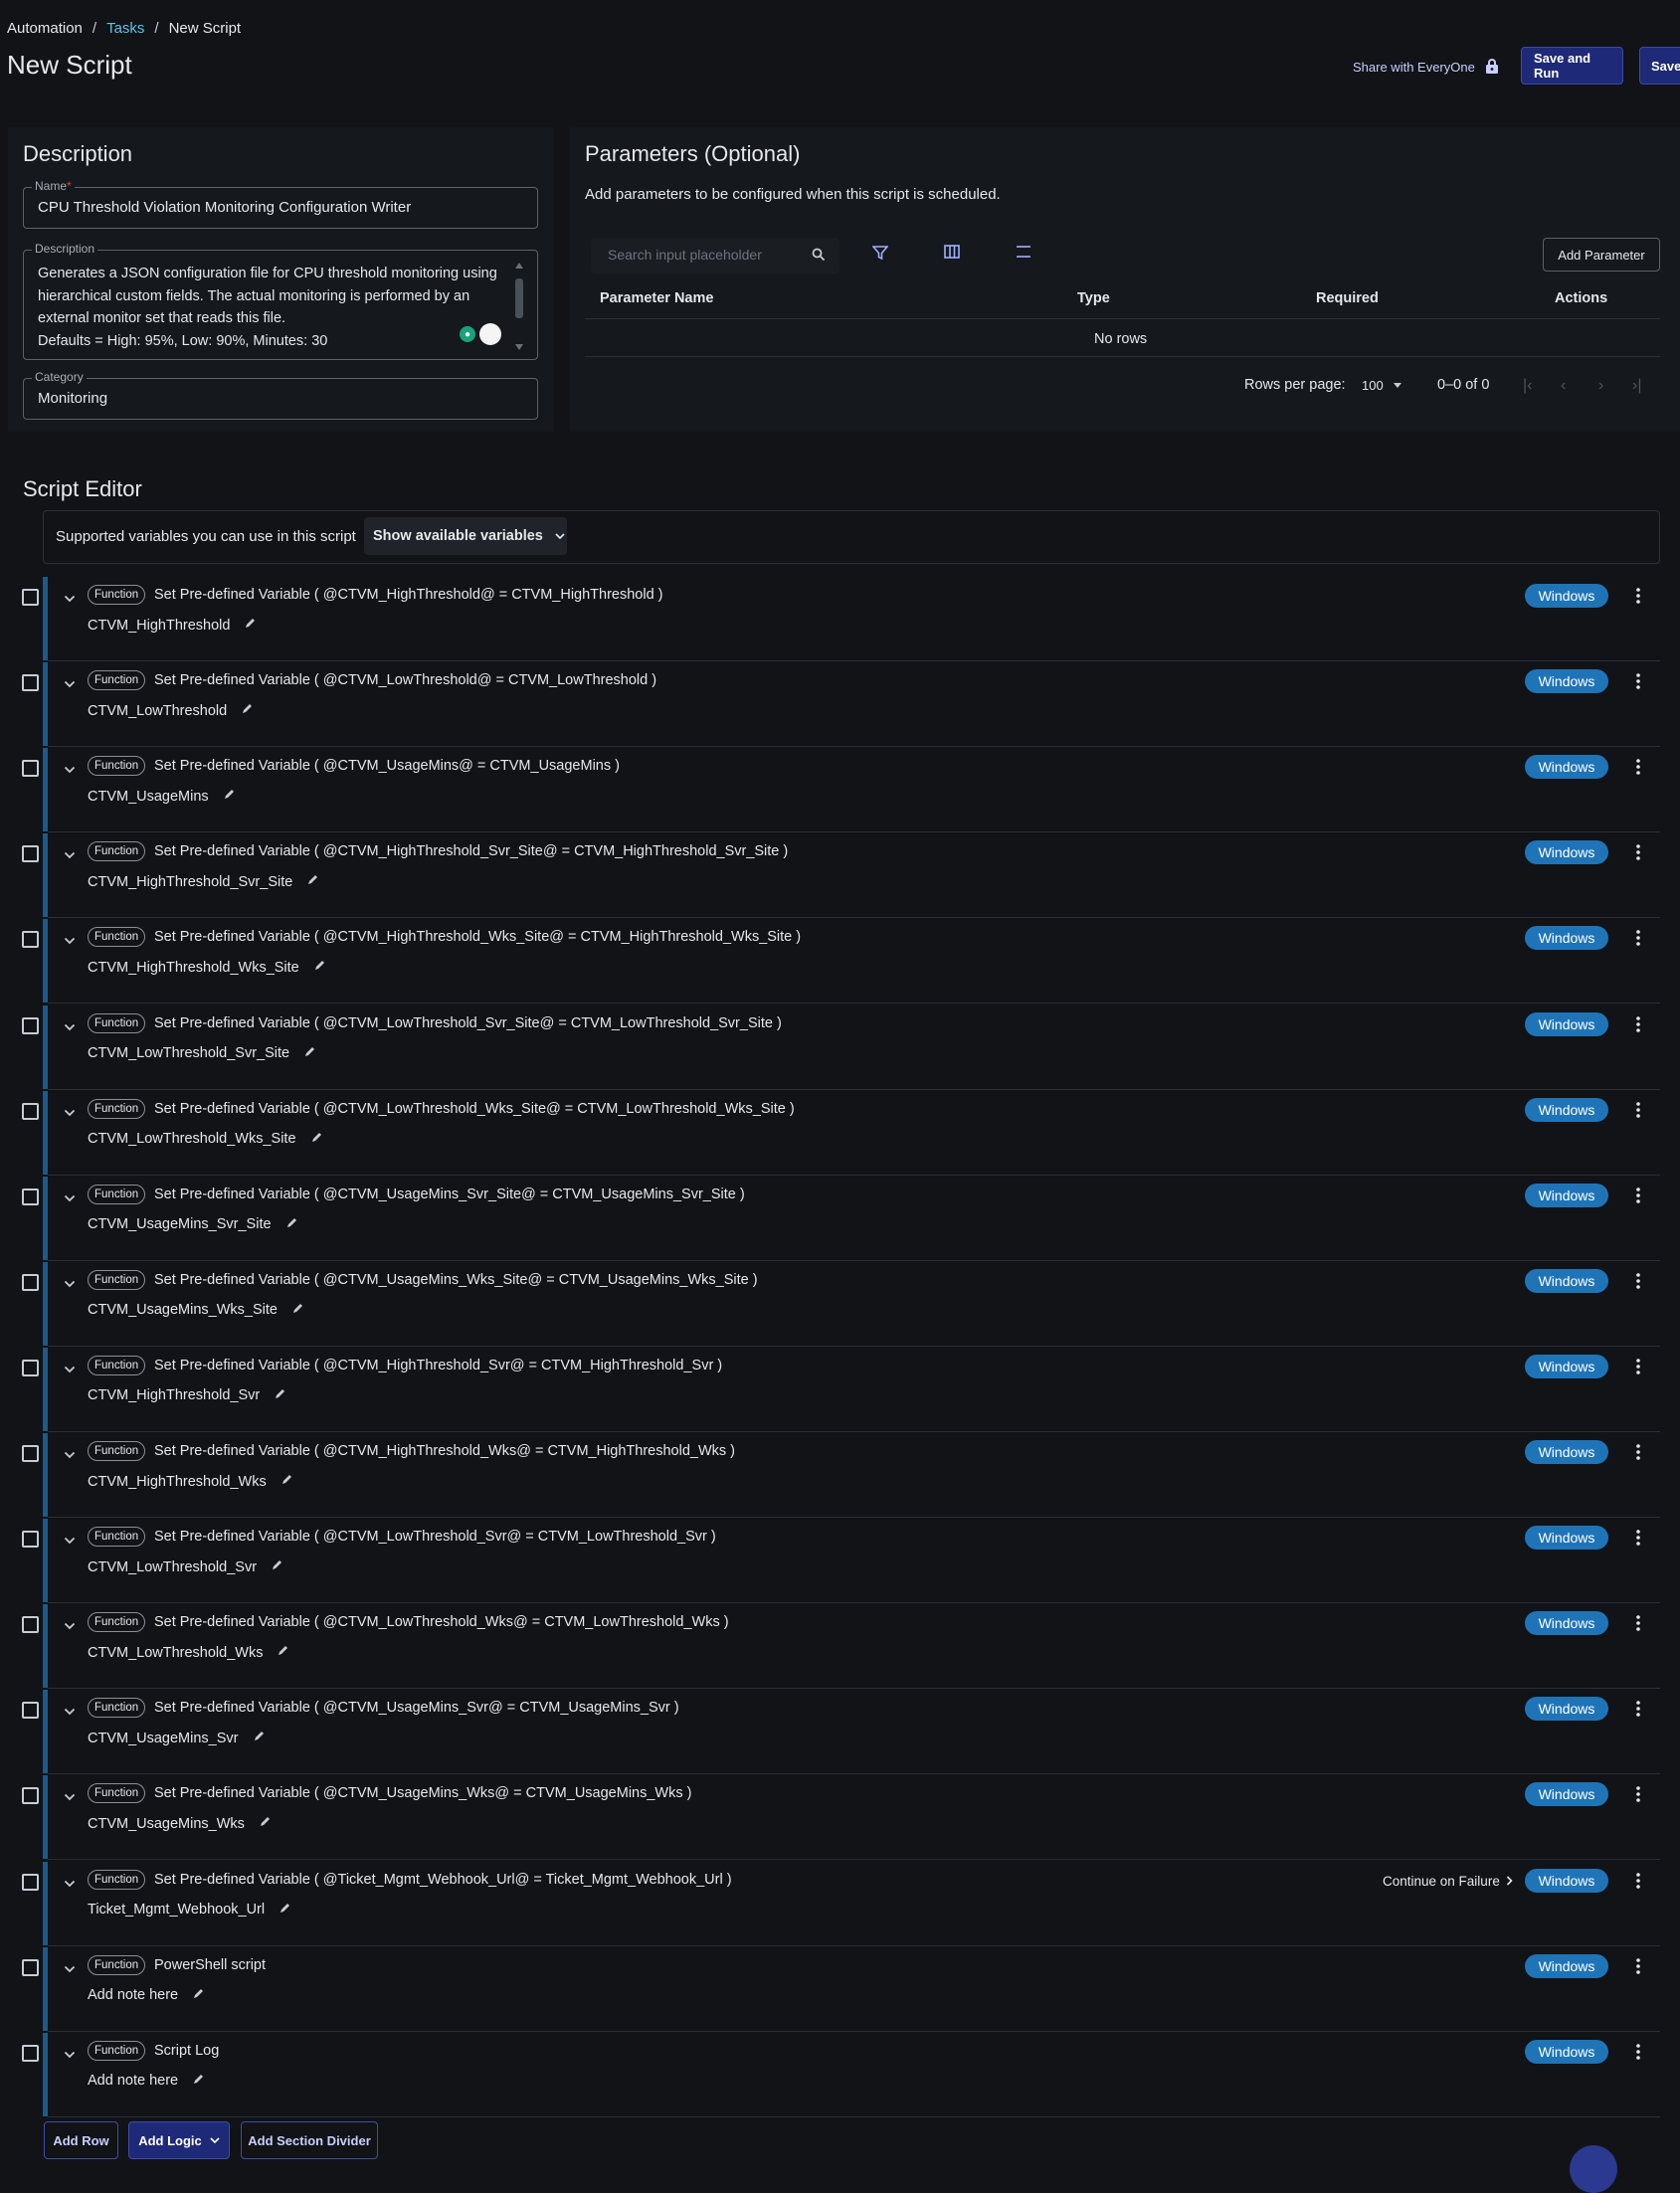 This screenshot has width=1680, height=2193. I want to click on density-icon, so click(1023, 254).